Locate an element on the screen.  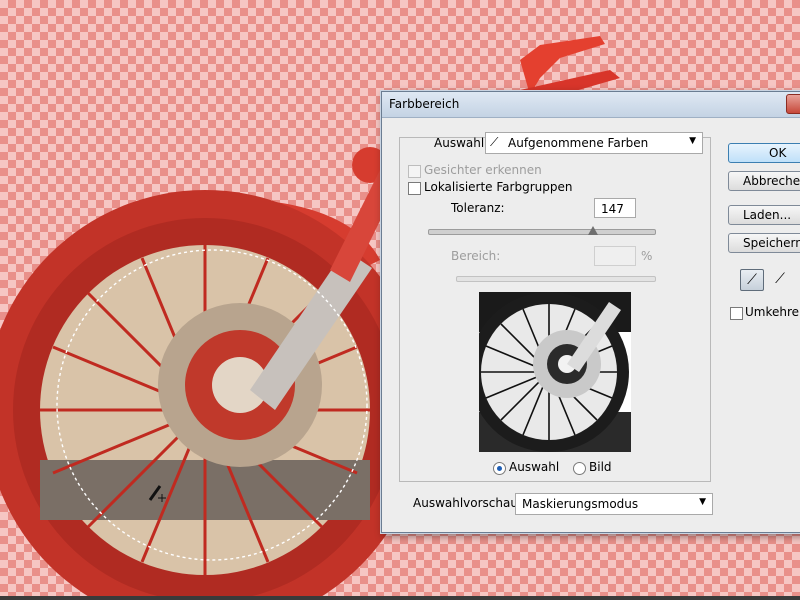
toleranz-label: Toleranz: is located at coordinates (478, 208).